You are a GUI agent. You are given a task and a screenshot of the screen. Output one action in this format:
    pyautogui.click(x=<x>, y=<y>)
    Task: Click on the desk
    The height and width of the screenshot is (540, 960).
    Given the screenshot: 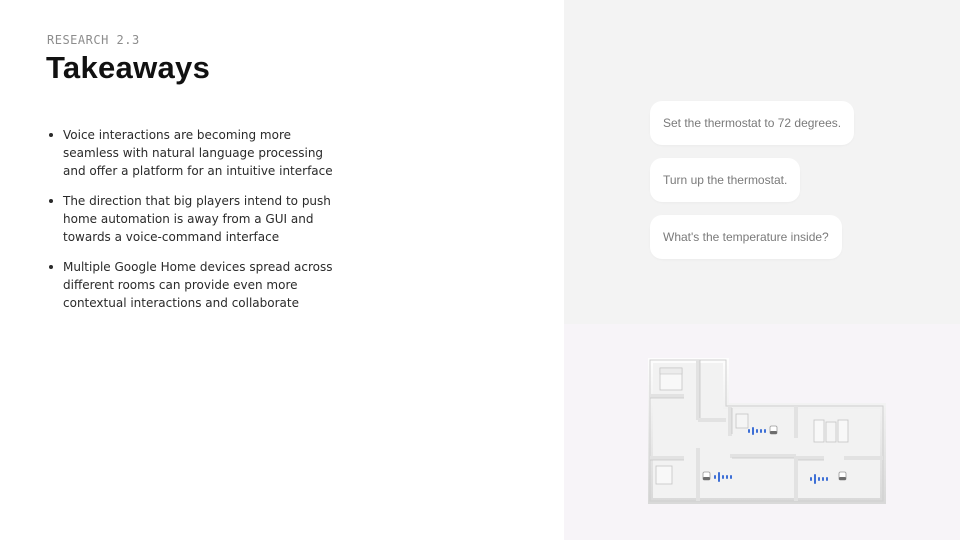 What is the action you would take?
    pyautogui.click(x=664, y=475)
    